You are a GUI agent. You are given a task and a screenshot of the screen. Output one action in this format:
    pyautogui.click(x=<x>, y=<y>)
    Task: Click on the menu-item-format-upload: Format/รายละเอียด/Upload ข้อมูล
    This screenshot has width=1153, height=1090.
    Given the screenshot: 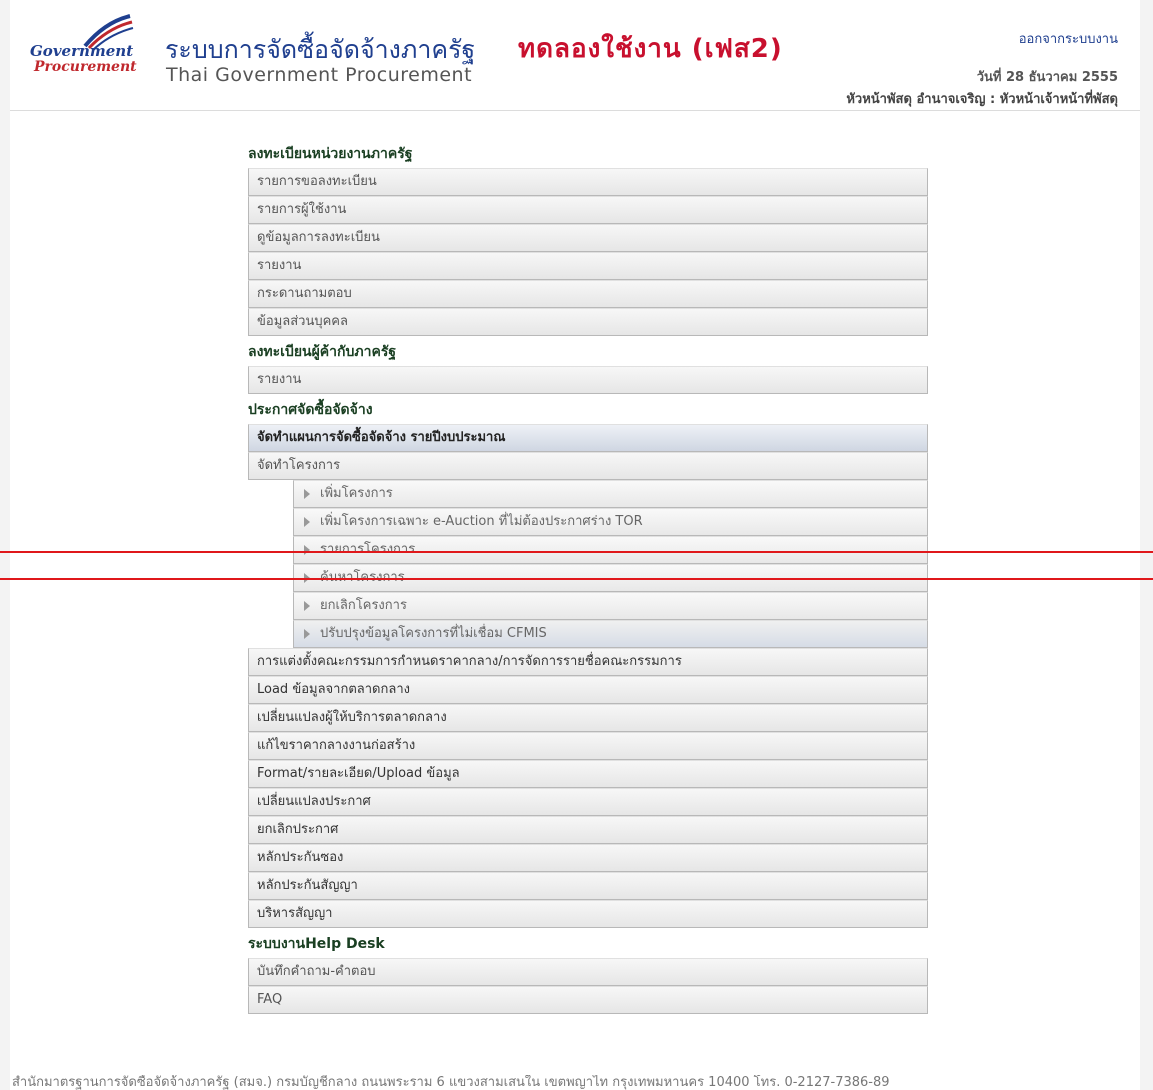 What is the action you would take?
    pyautogui.click(x=588, y=774)
    